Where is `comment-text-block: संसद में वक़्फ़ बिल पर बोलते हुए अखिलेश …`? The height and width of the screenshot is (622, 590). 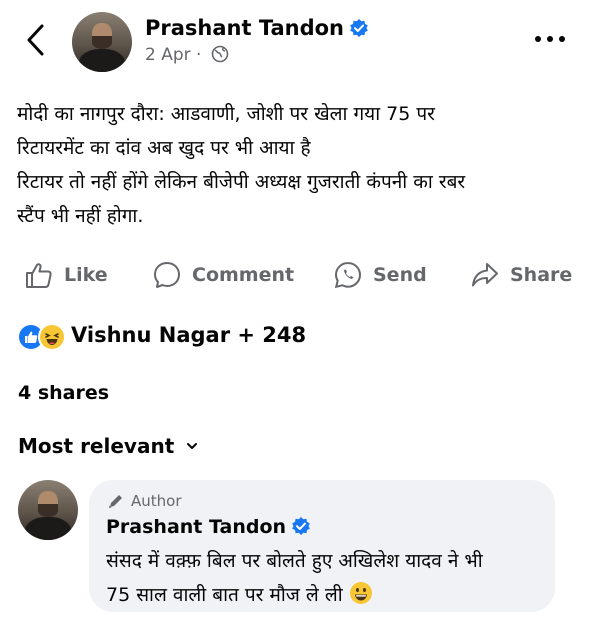
comment-text-block: संसद में वक़्फ़ बिल पर बोलते हुए अखिलेश … is located at coordinates (326, 580).